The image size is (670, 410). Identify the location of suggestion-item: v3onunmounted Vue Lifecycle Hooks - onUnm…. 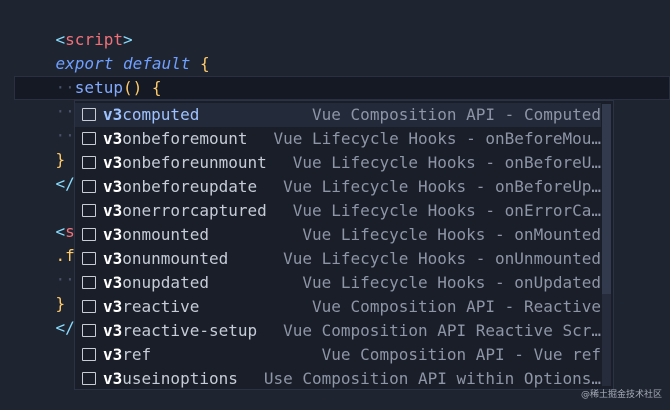
(338, 259).